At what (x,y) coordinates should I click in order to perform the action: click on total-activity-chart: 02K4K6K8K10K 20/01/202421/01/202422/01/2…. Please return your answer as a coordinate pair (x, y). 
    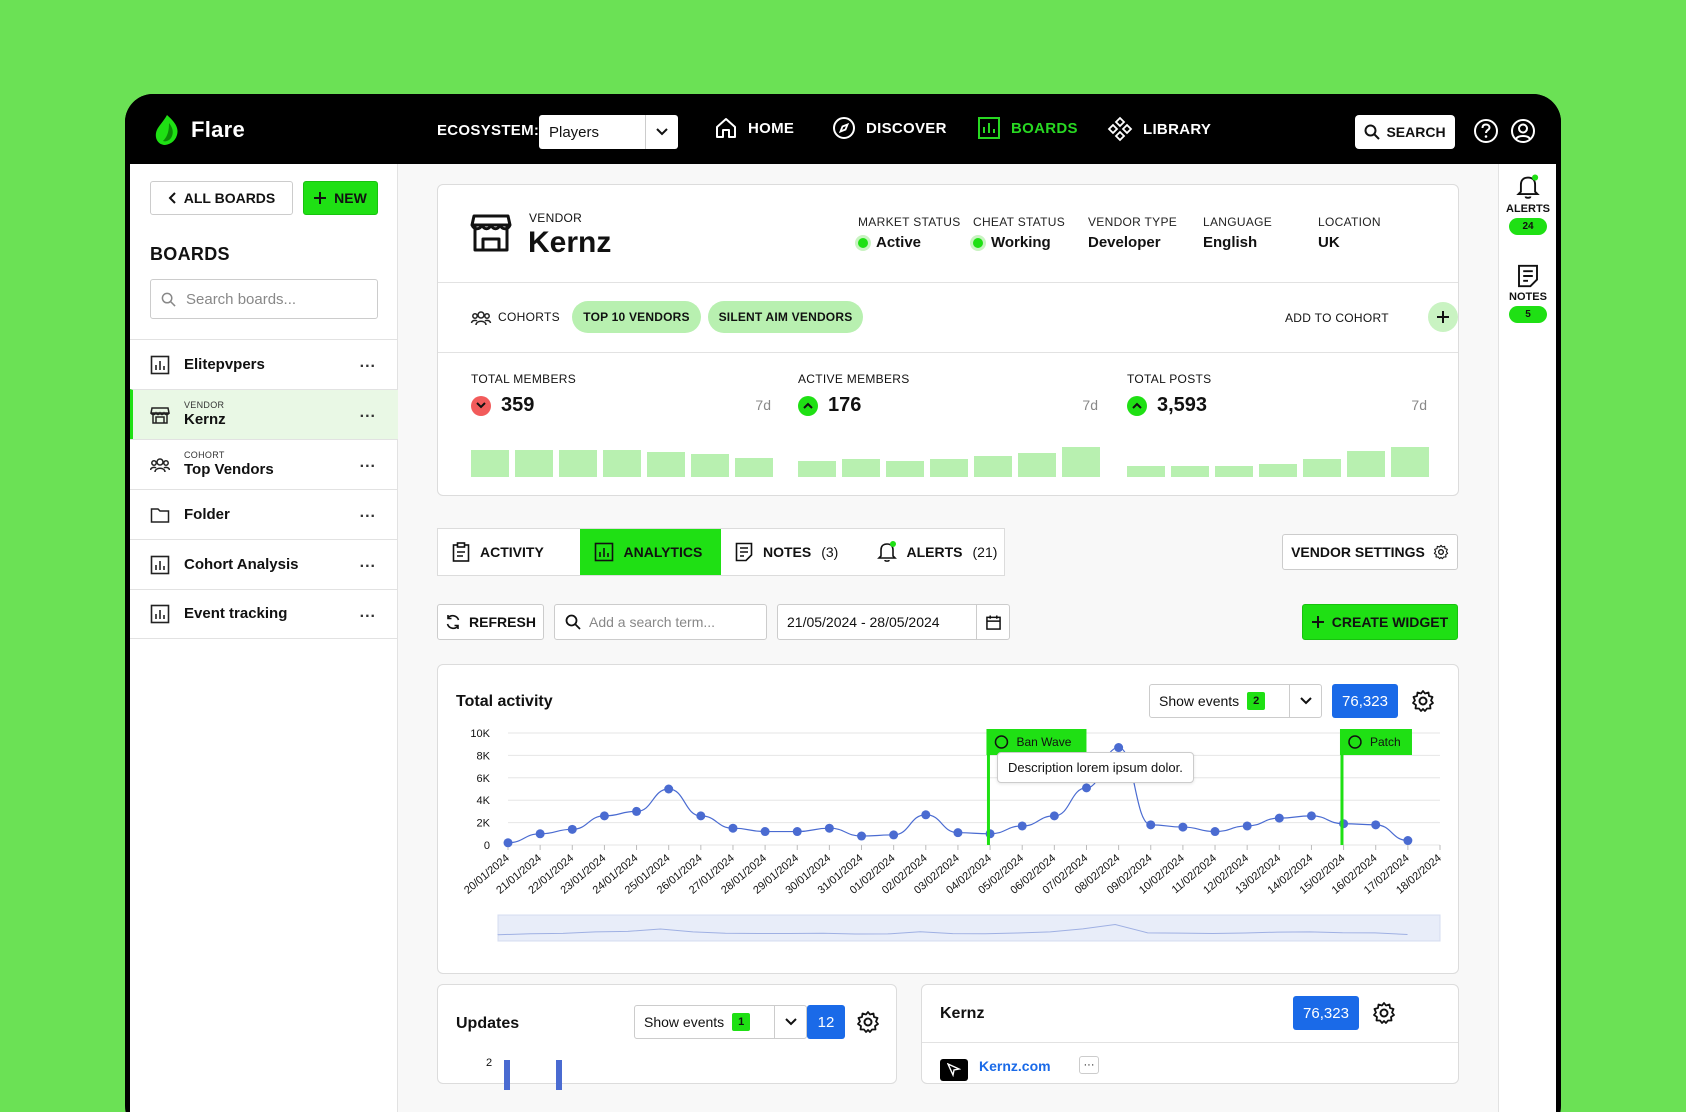
    Looking at the image, I should click on (953, 835).